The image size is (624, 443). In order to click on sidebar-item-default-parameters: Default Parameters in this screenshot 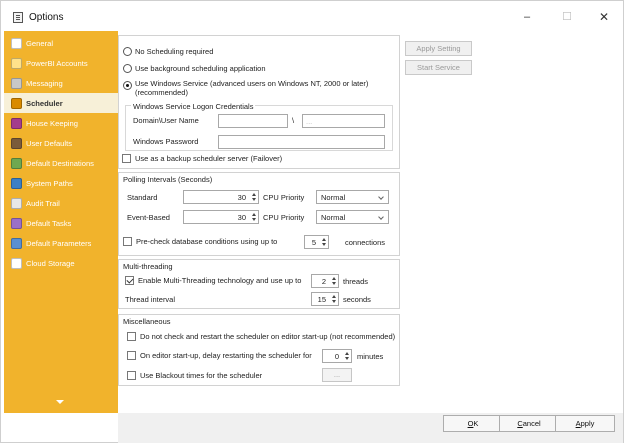, I will do `click(61, 243)`.